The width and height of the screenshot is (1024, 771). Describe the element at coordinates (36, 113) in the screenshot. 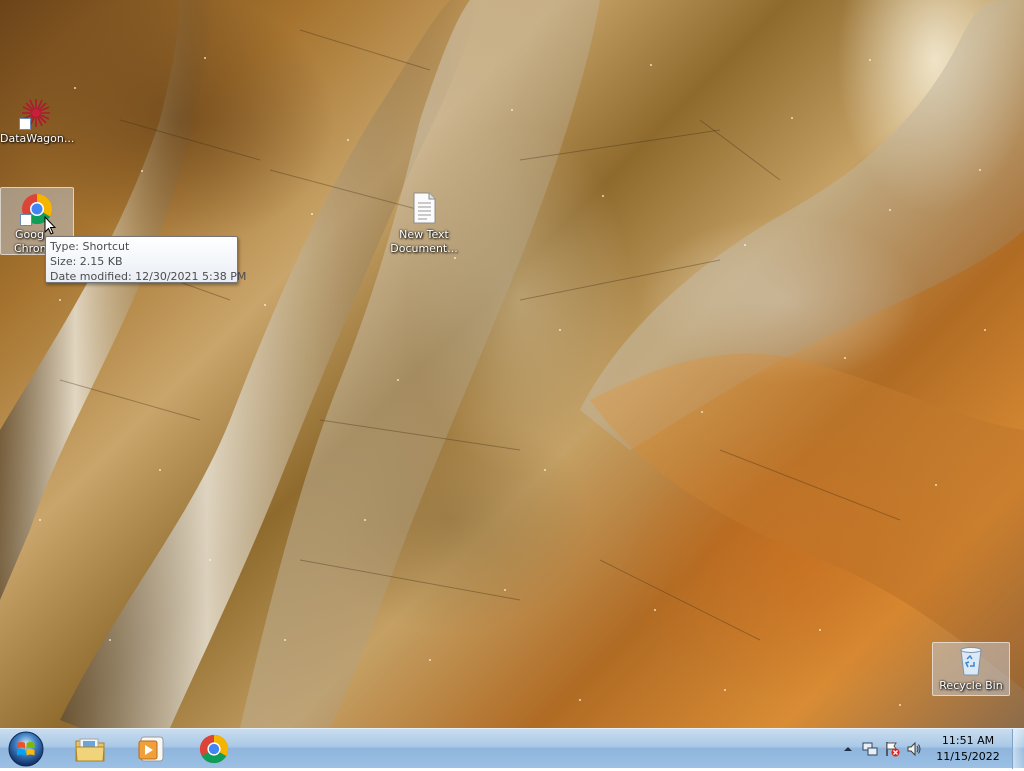

I see `datawagon-app-icon` at that location.